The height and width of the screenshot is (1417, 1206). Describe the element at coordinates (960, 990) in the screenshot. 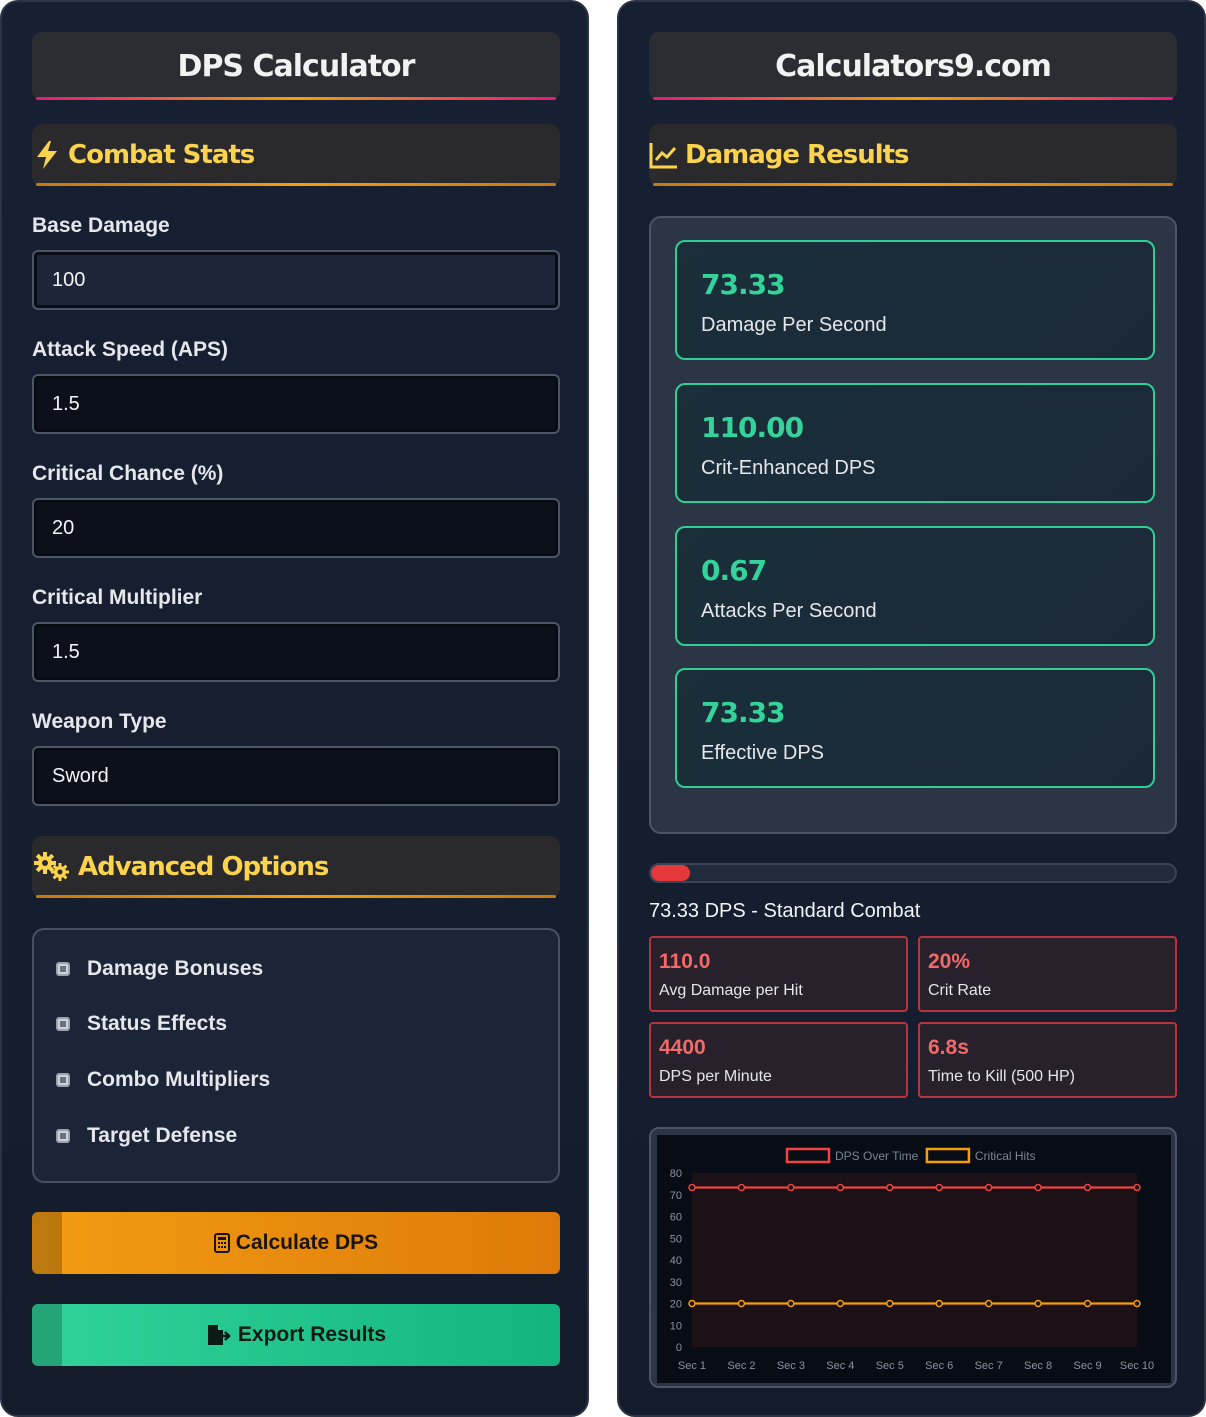

I see `crit-rate-label: Crit Rate` at that location.